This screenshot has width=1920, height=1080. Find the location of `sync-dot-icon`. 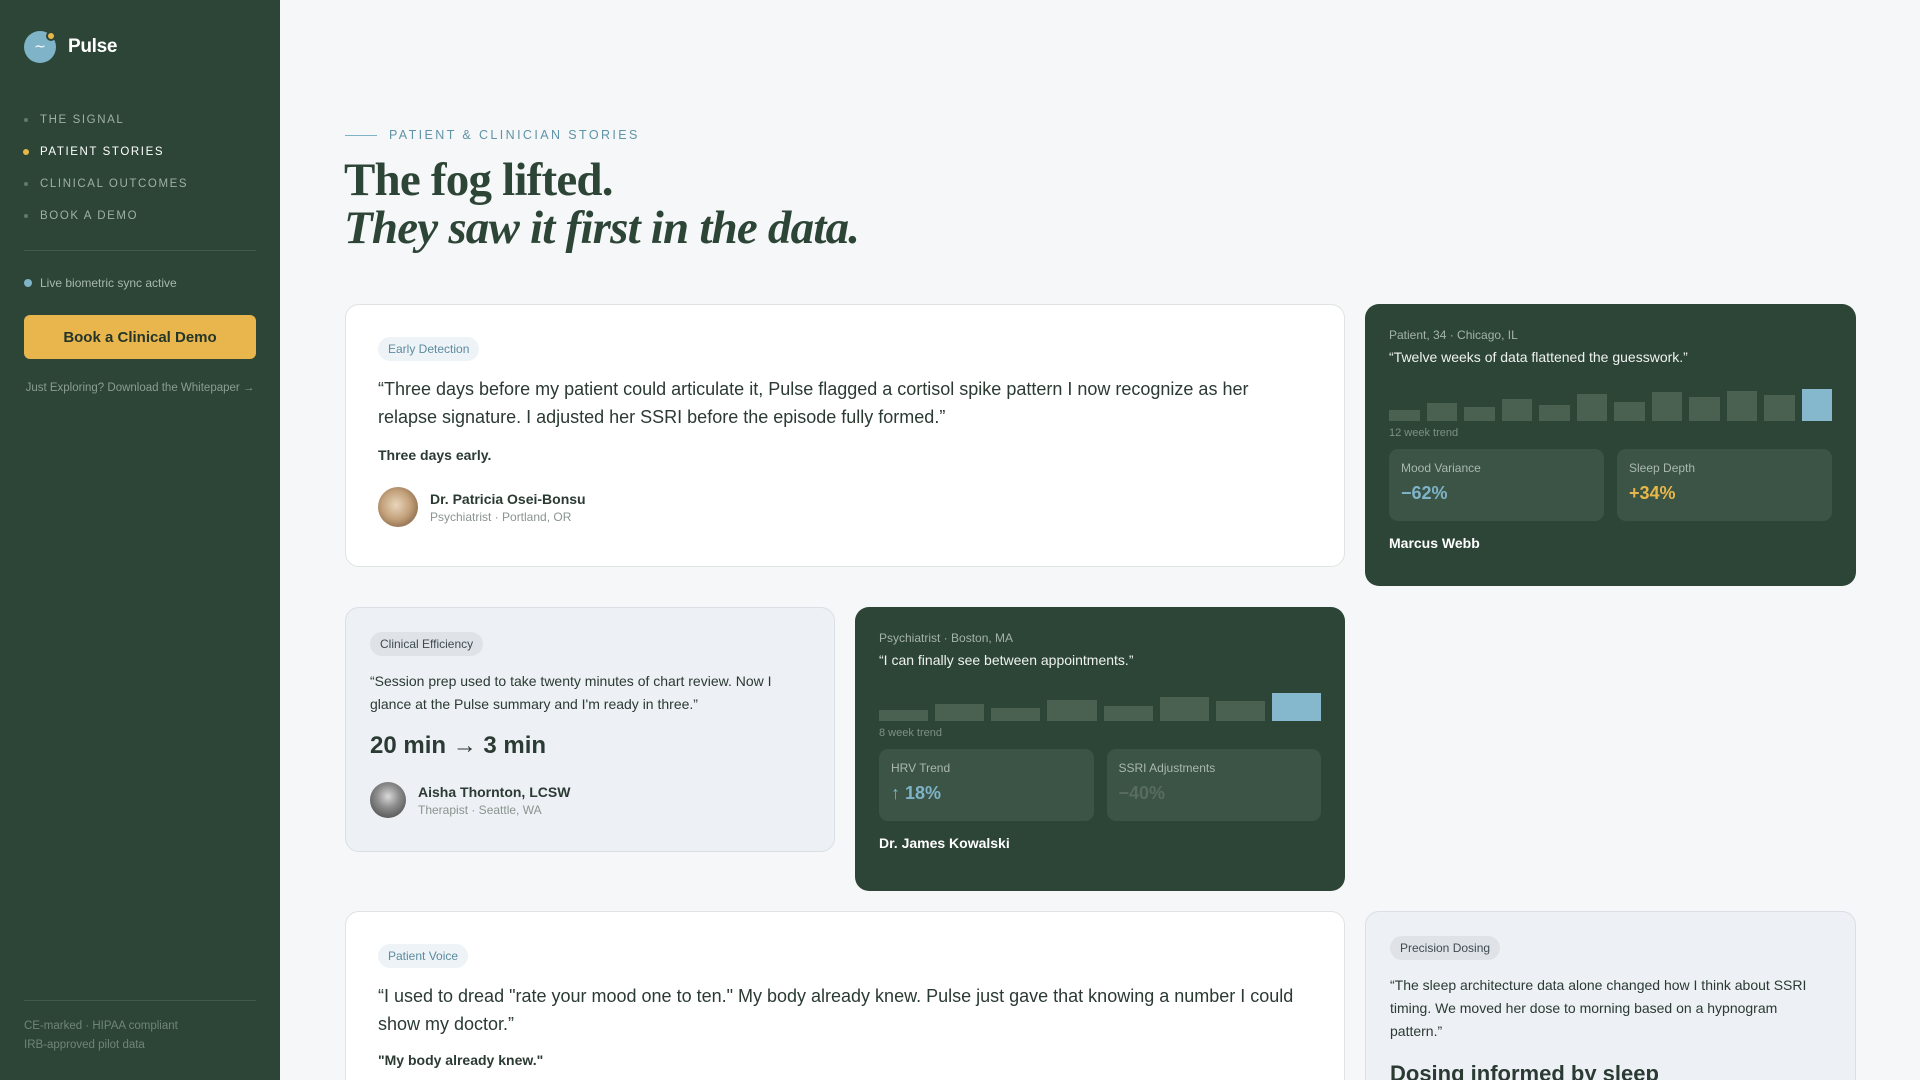

sync-dot-icon is located at coordinates (28, 283).